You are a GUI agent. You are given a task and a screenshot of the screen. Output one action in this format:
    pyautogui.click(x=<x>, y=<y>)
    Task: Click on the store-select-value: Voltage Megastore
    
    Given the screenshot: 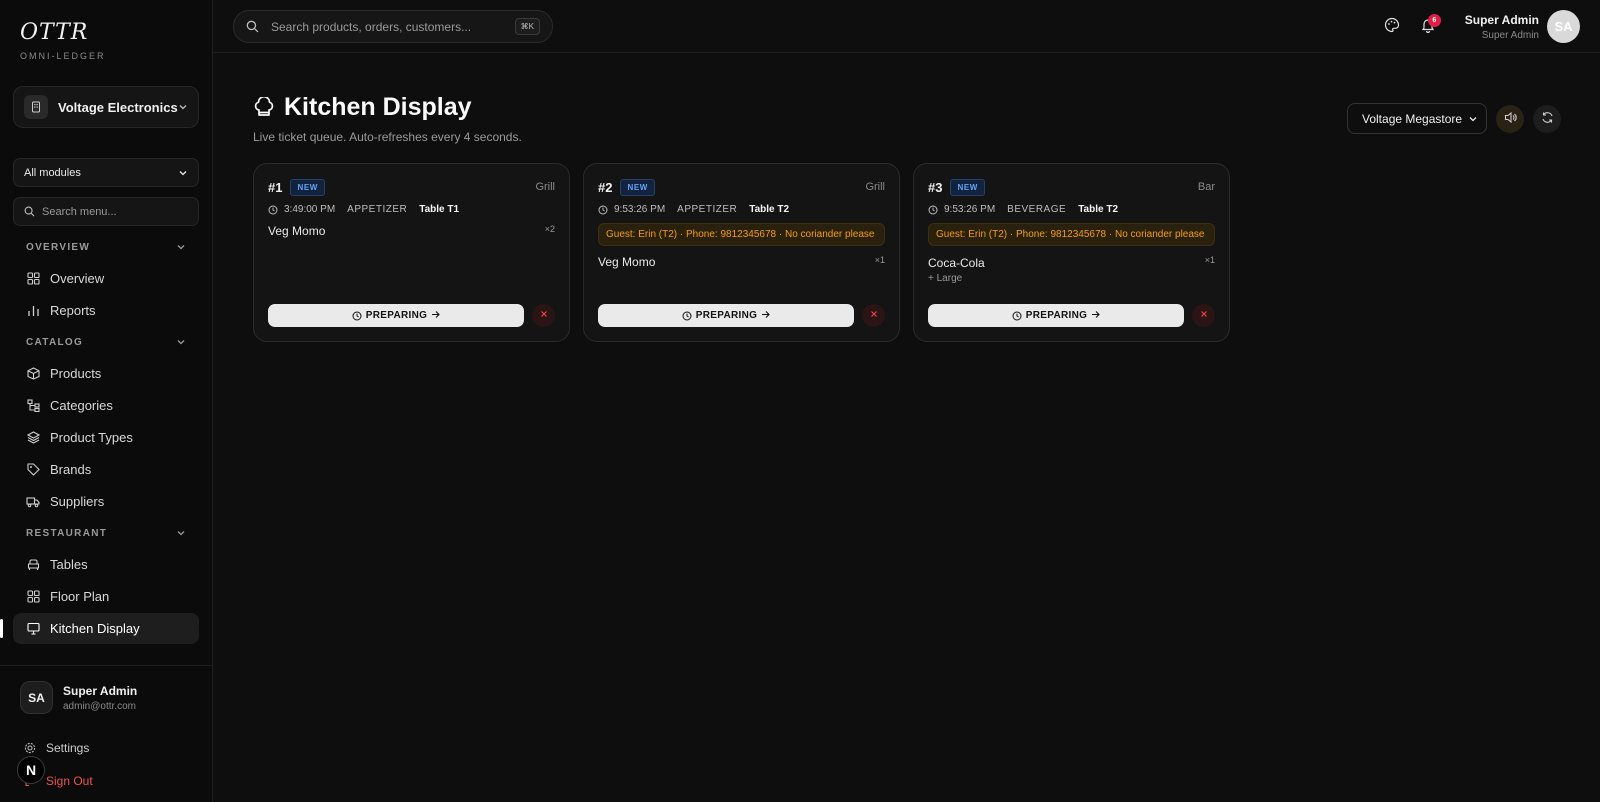 What is the action you would take?
    pyautogui.click(x=1412, y=118)
    